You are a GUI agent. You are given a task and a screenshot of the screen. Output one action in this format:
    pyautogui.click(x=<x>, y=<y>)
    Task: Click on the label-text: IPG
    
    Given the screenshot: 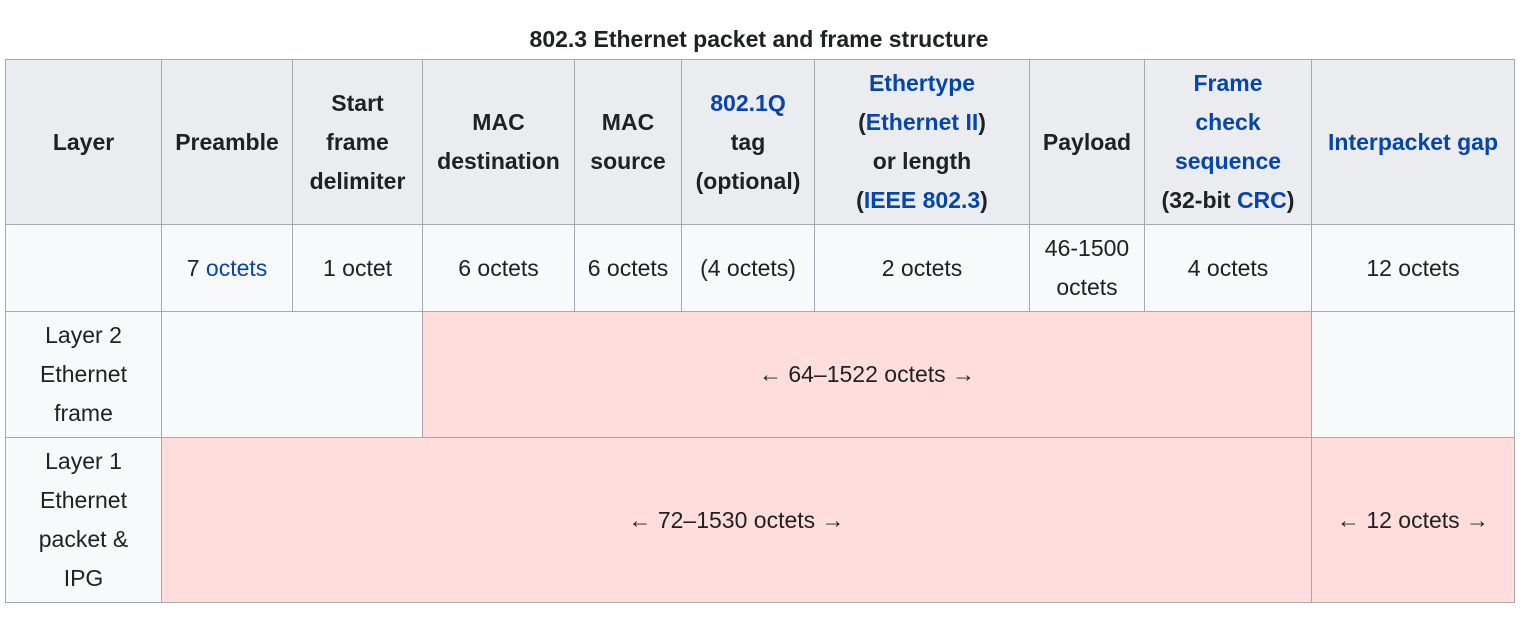 What is the action you would take?
    pyautogui.click(x=83, y=578)
    